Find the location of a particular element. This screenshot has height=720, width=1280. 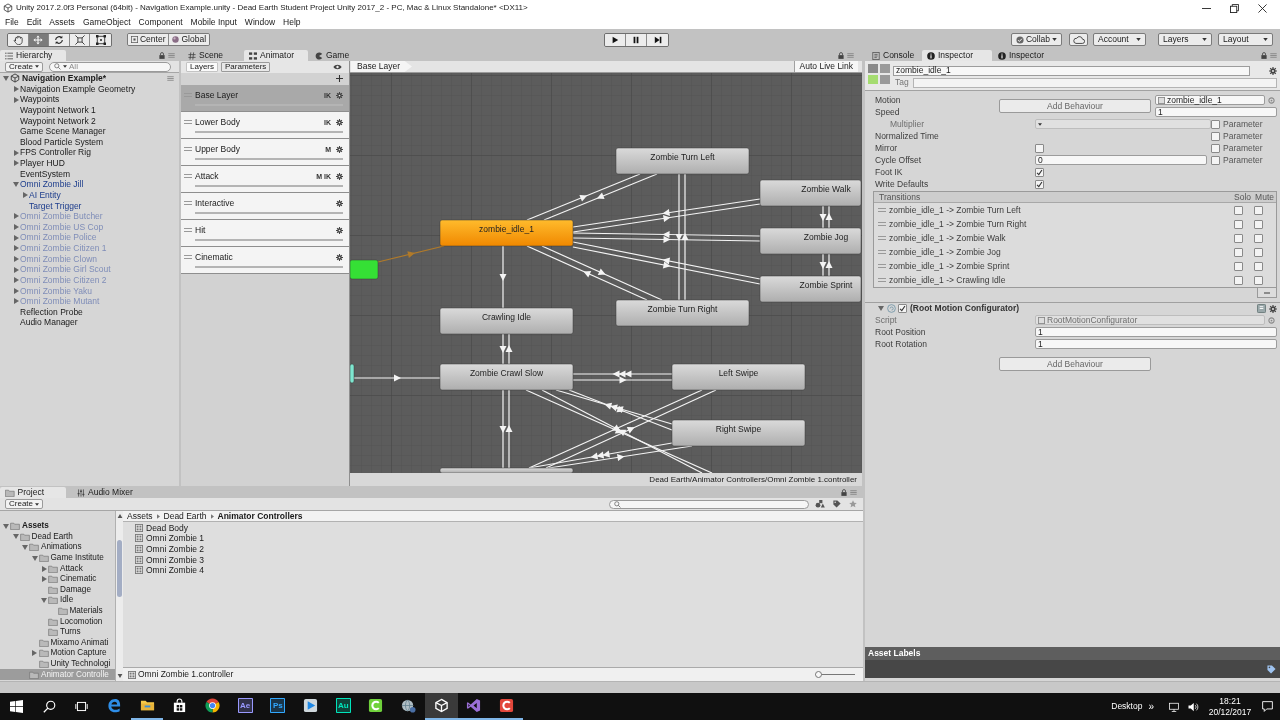

folder-item: Animations is located at coordinates (61, 547).